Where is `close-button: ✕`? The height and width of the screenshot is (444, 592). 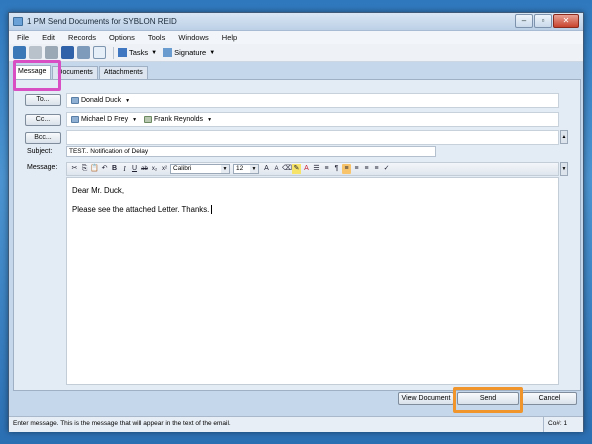
close-button: ✕ is located at coordinates (566, 21).